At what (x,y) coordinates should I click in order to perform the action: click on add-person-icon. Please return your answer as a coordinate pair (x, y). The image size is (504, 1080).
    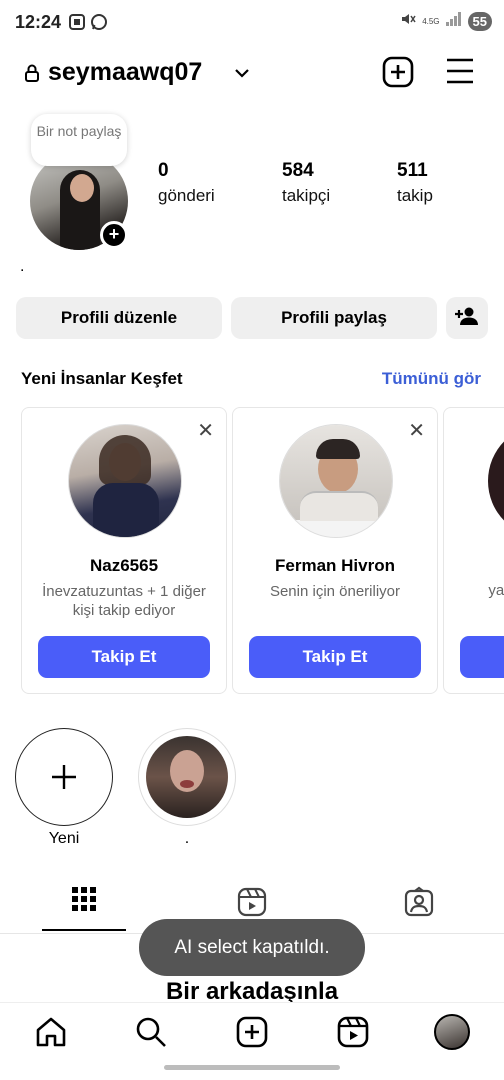
    Looking at the image, I should click on (467, 318).